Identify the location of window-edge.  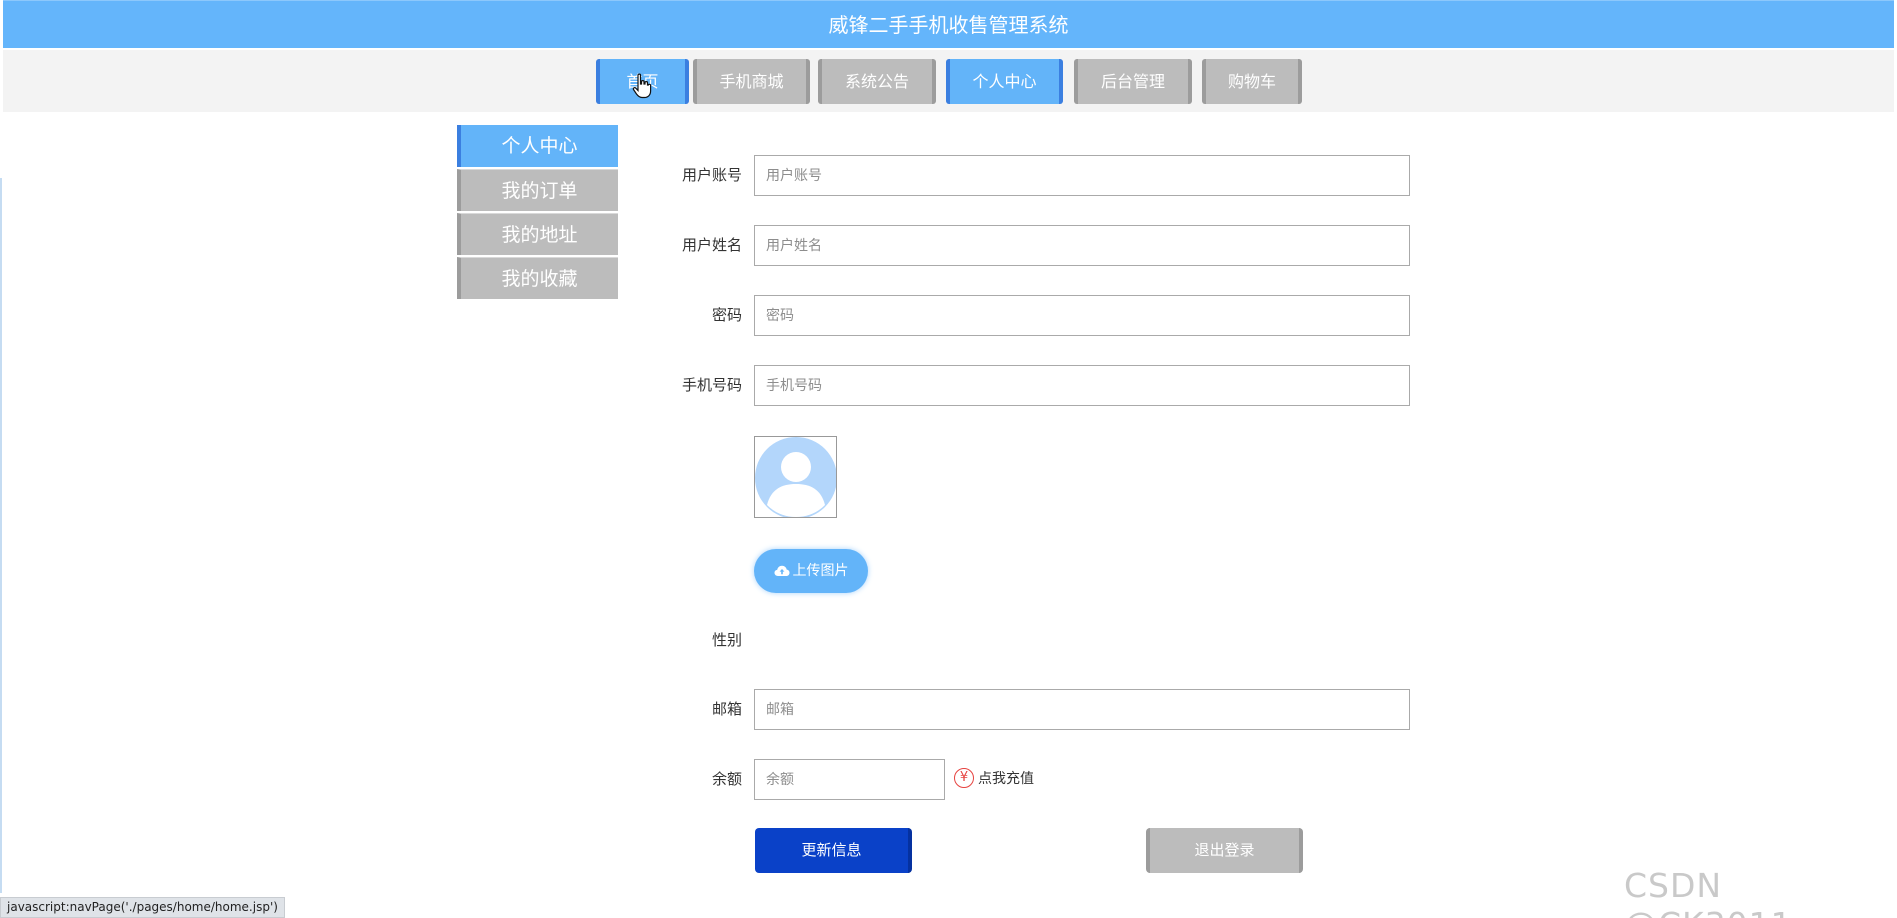
(1, 535).